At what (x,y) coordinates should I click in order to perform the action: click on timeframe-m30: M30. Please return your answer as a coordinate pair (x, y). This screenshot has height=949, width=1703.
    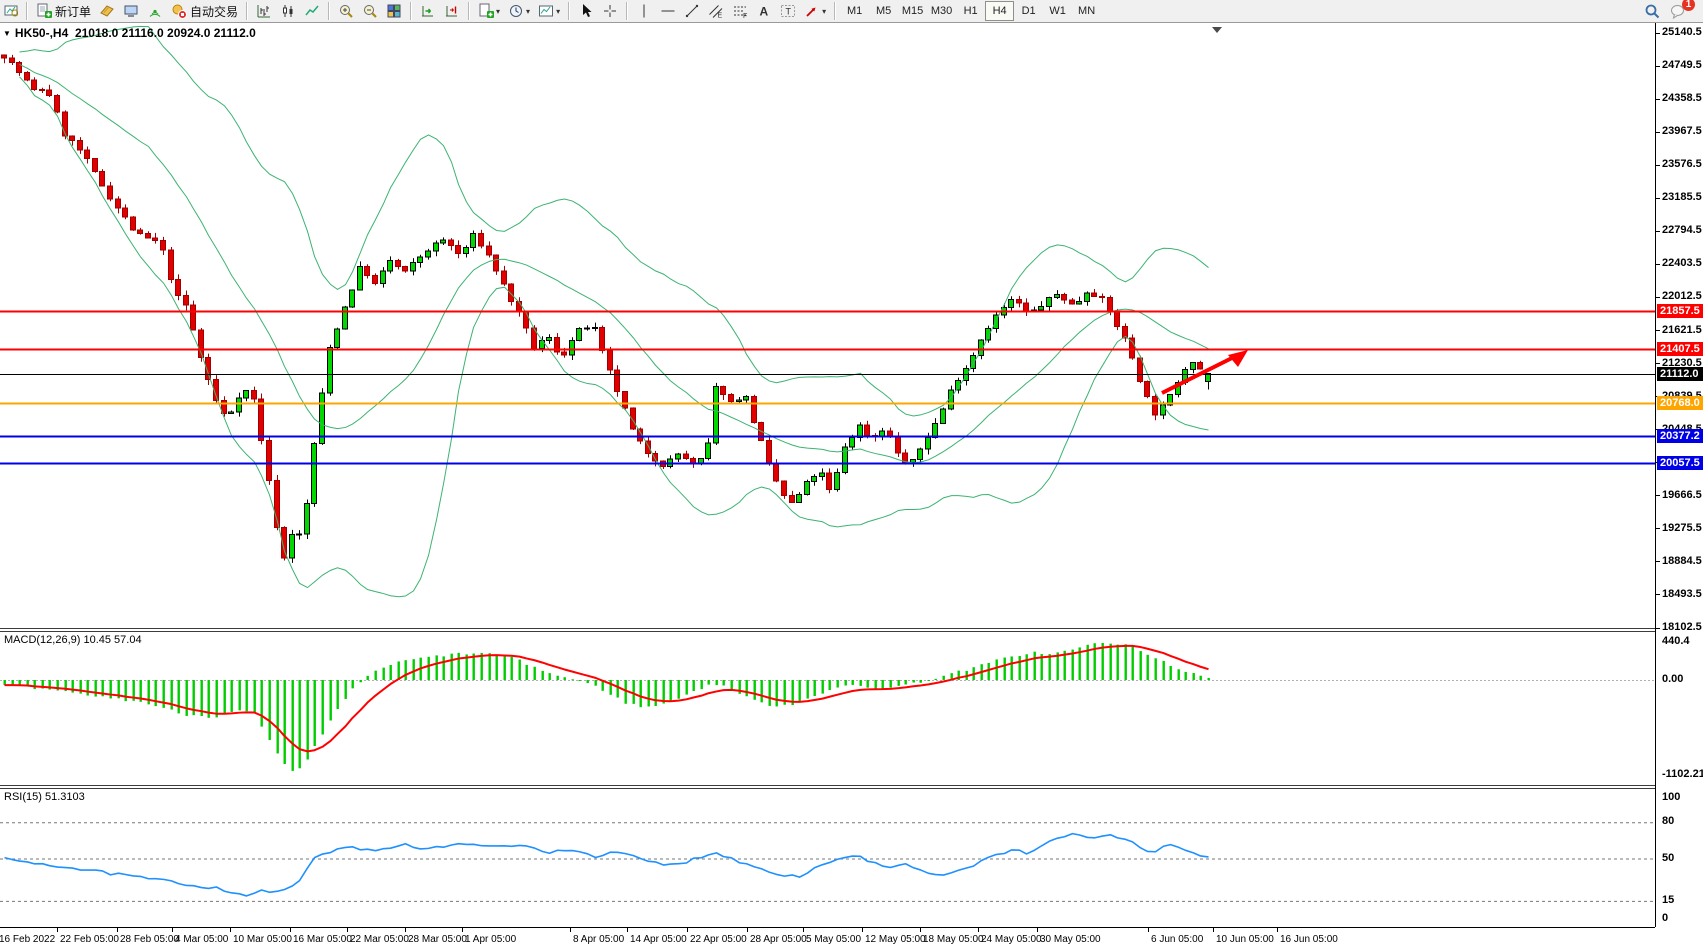
    Looking at the image, I should click on (941, 11).